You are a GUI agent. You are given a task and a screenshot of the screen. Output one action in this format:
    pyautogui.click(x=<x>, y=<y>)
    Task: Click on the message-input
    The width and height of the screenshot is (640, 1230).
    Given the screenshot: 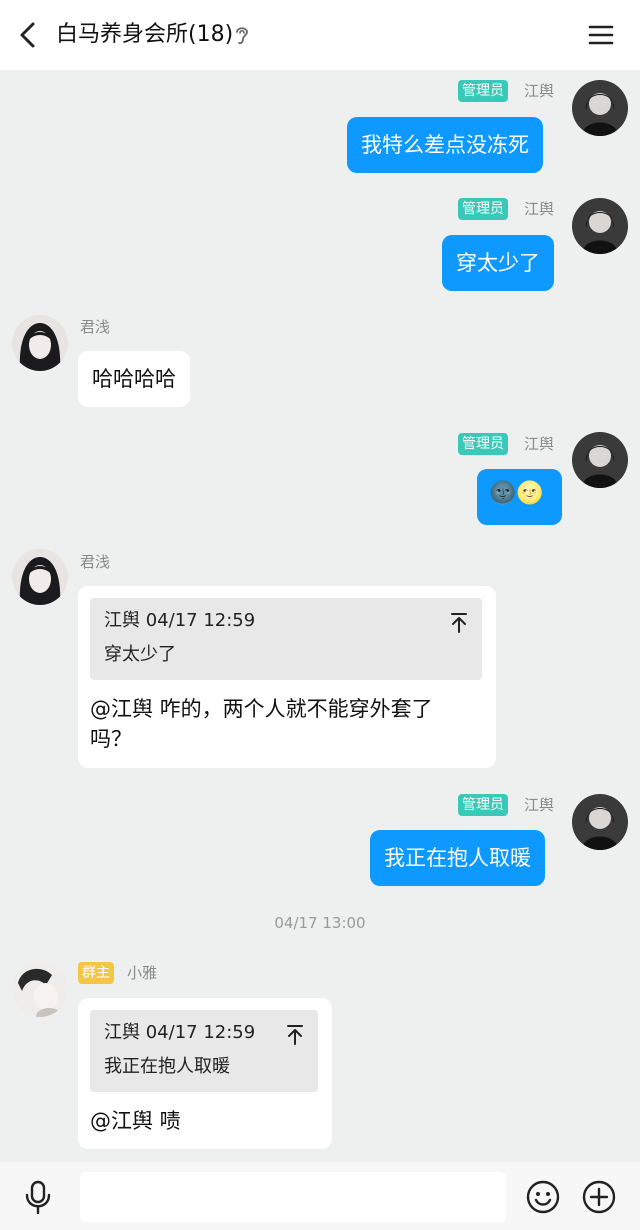 What is the action you would take?
    pyautogui.click(x=293, y=1197)
    